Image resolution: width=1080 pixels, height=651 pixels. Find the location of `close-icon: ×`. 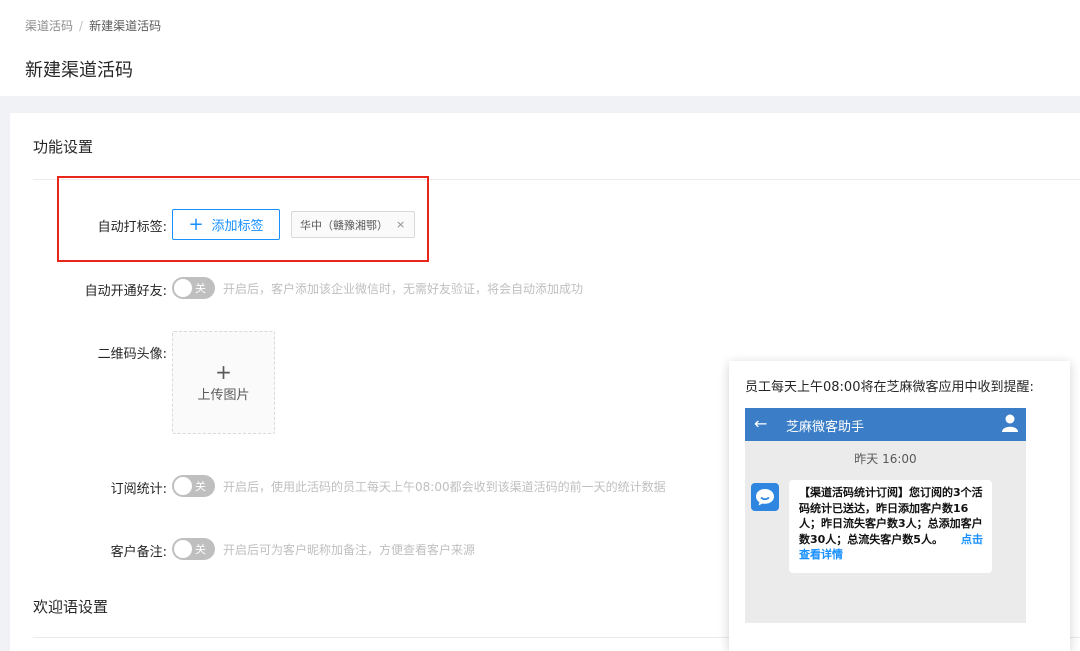

close-icon: × is located at coordinates (400, 224).